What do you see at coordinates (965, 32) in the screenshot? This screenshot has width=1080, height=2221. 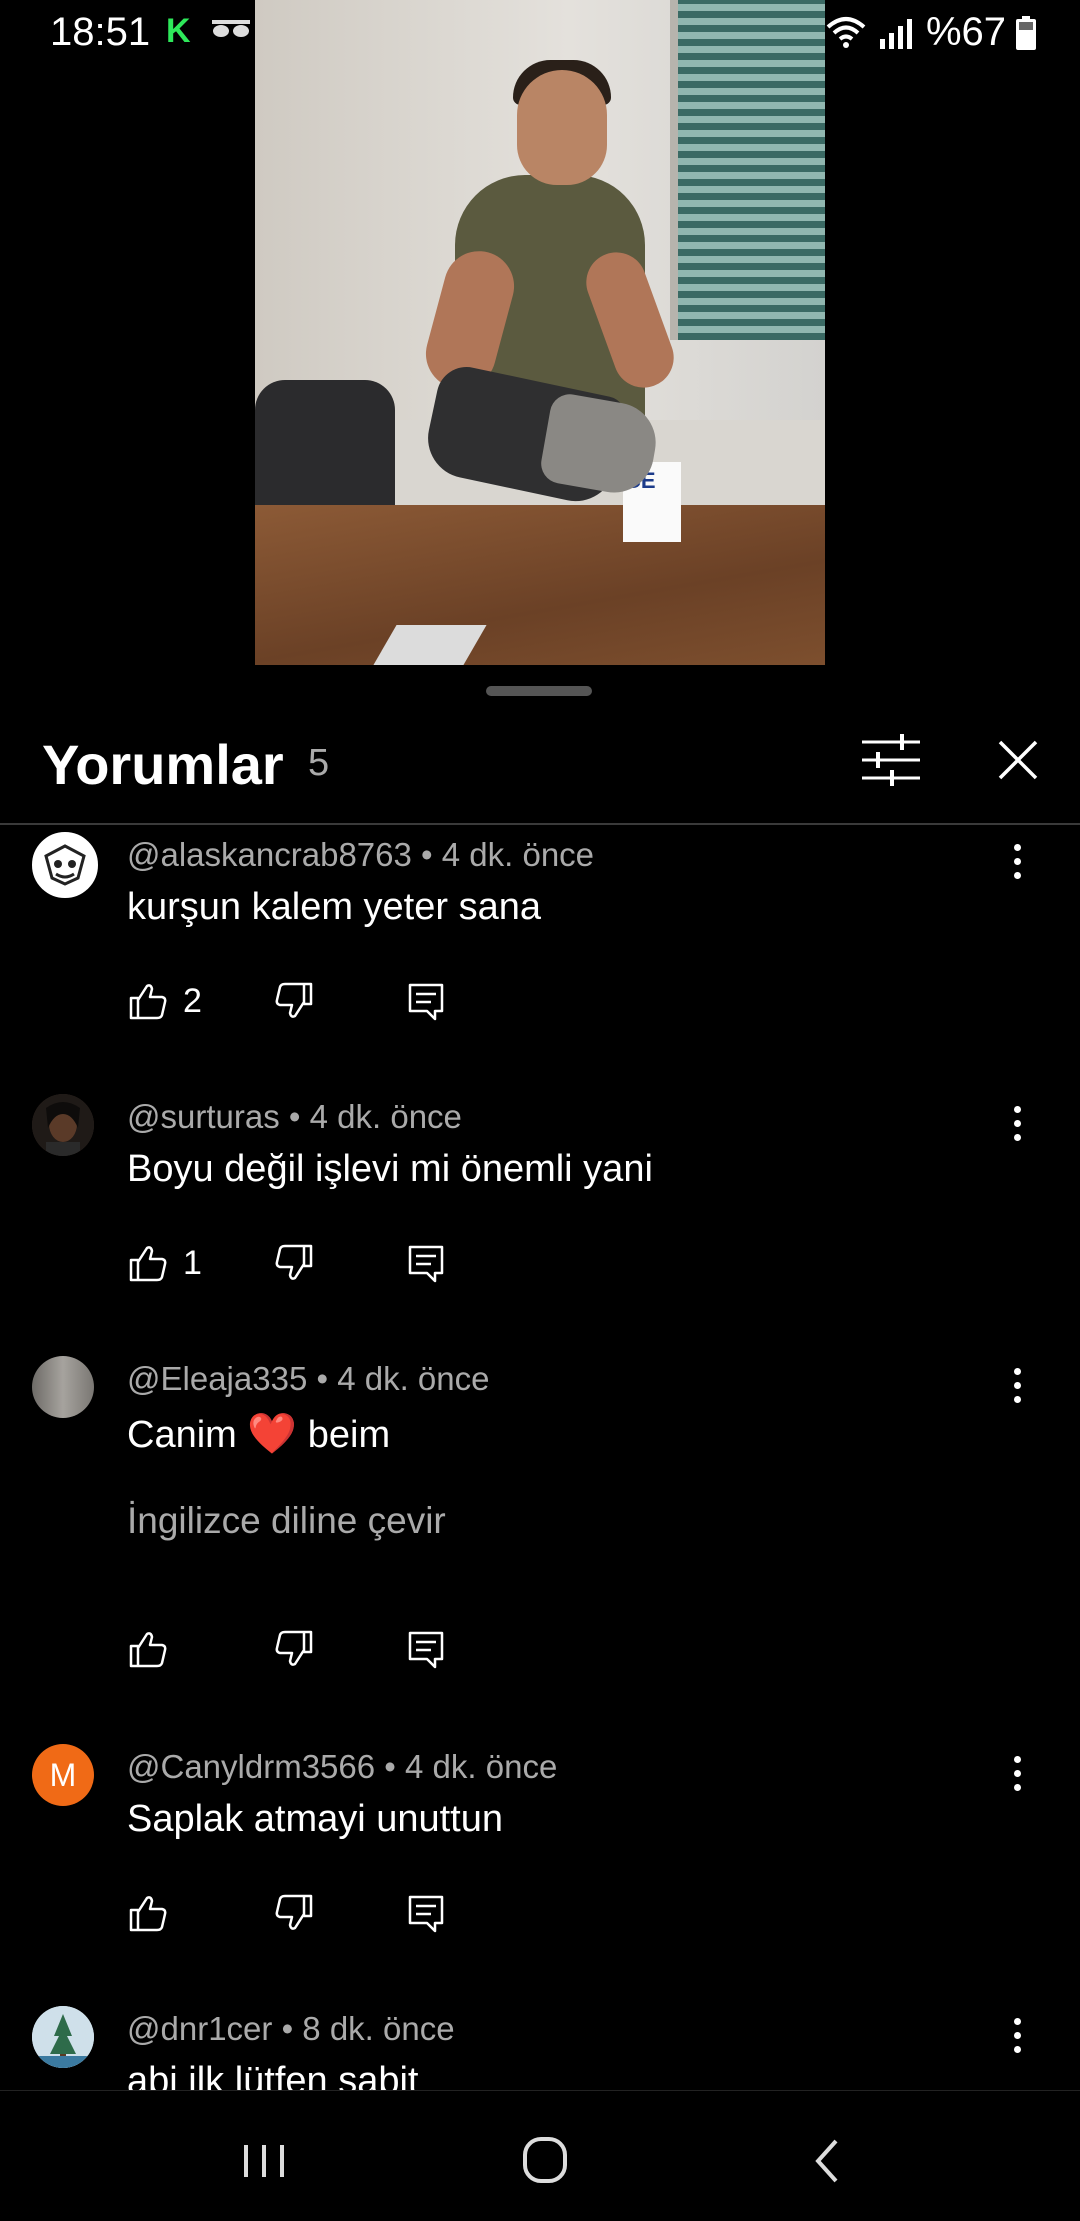 I see `battery-percent: %67` at bounding box center [965, 32].